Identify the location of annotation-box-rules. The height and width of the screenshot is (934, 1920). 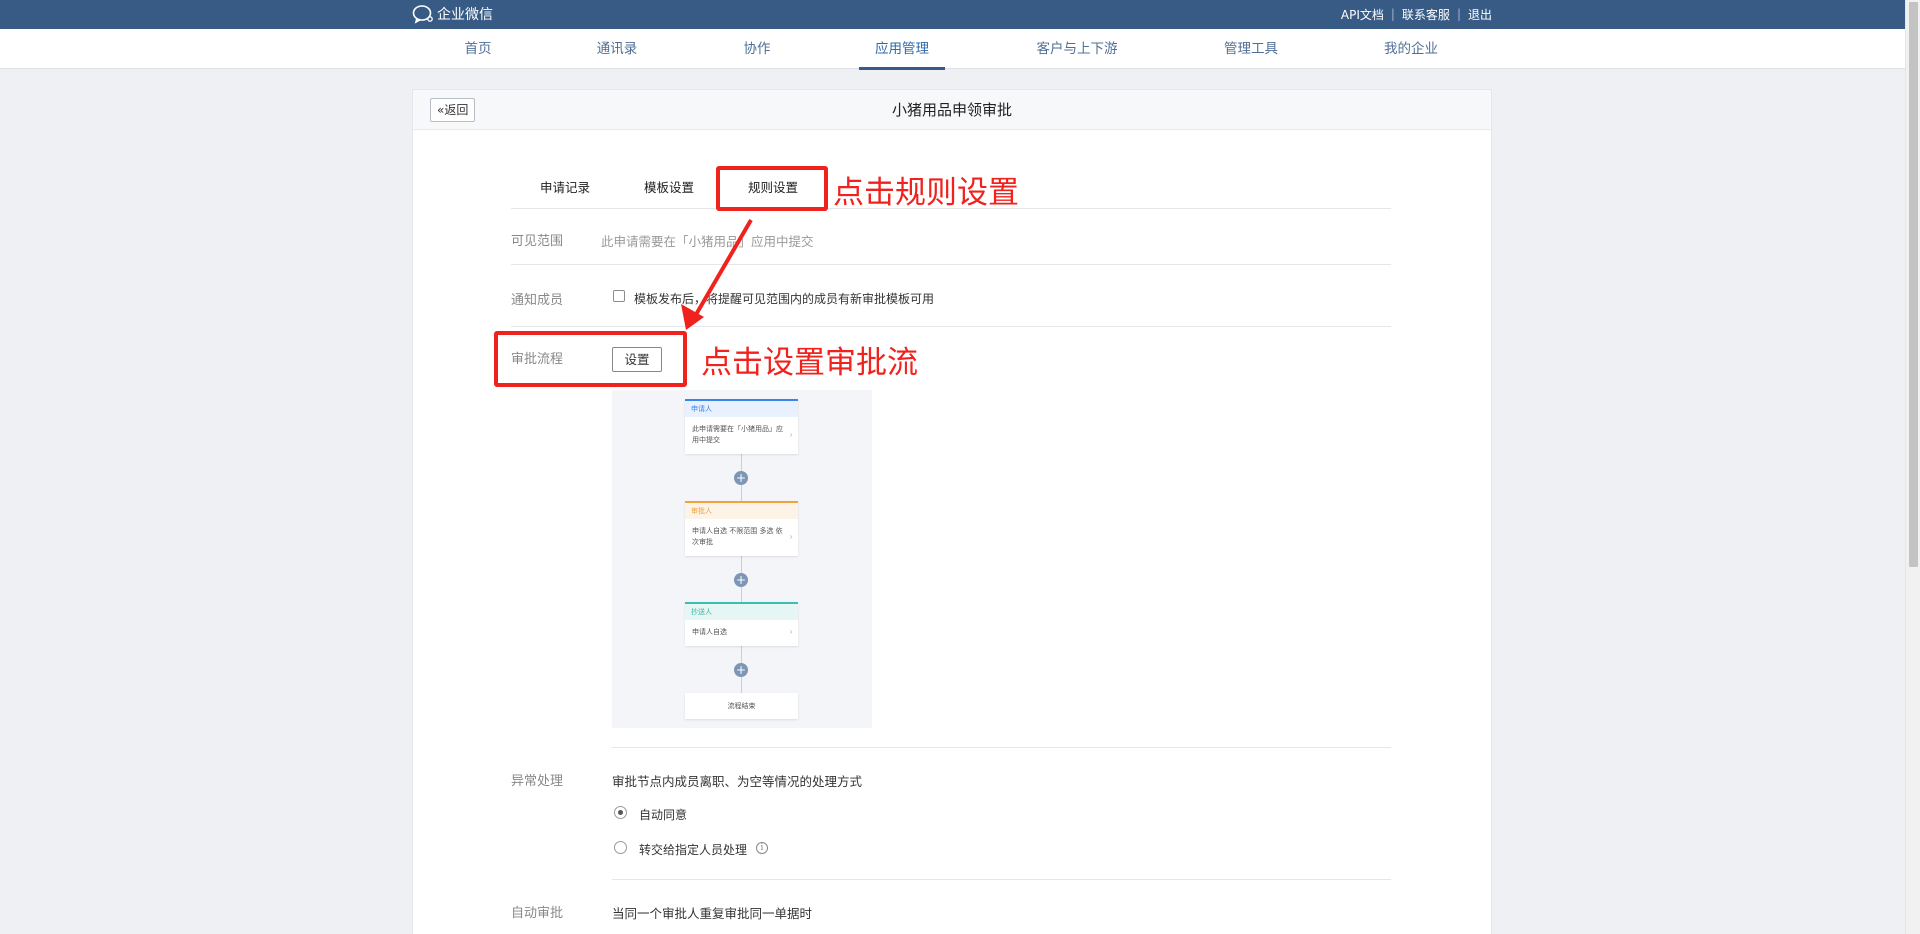
(772, 188).